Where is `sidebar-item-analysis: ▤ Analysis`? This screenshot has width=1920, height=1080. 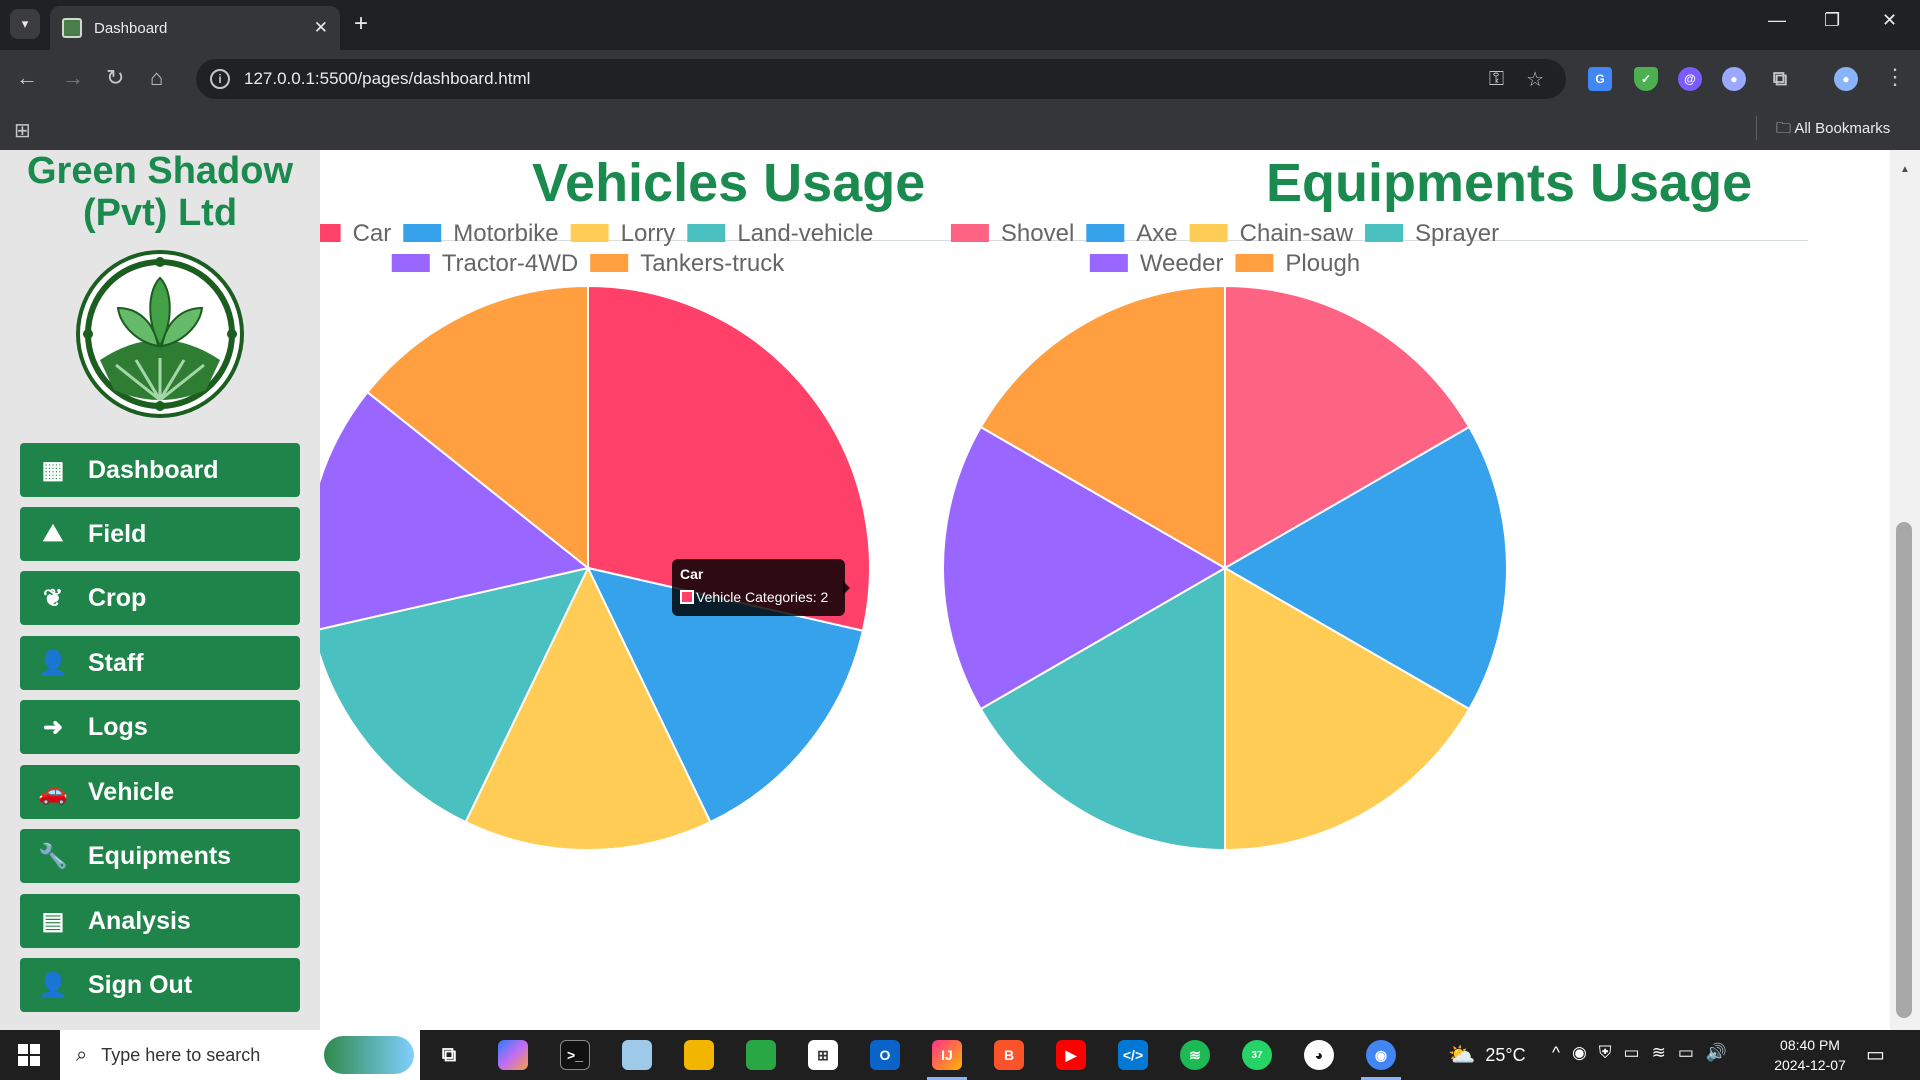
sidebar-item-analysis: ▤ Analysis is located at coordinates (160, 921).